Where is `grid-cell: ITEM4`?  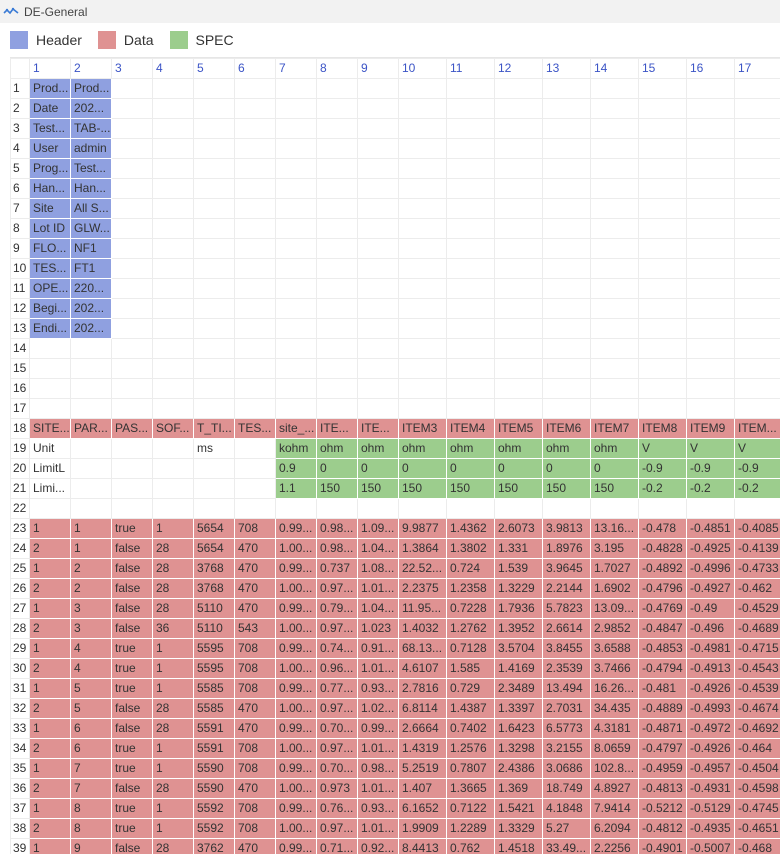 grid-cell: ITEM4 is located at coordinates (471, 429).